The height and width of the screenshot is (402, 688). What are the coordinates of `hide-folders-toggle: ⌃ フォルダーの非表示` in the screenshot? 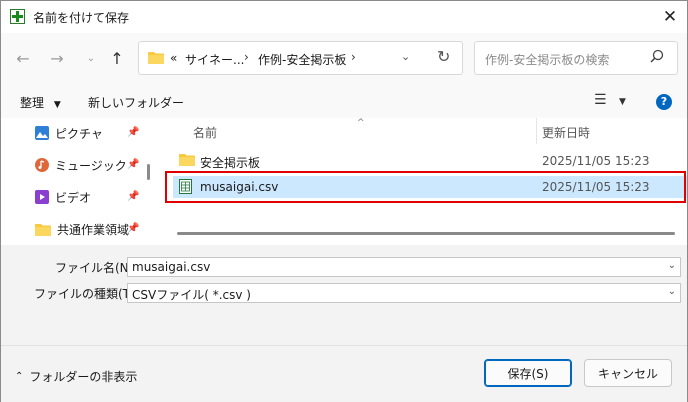 It's located at (76, 376).